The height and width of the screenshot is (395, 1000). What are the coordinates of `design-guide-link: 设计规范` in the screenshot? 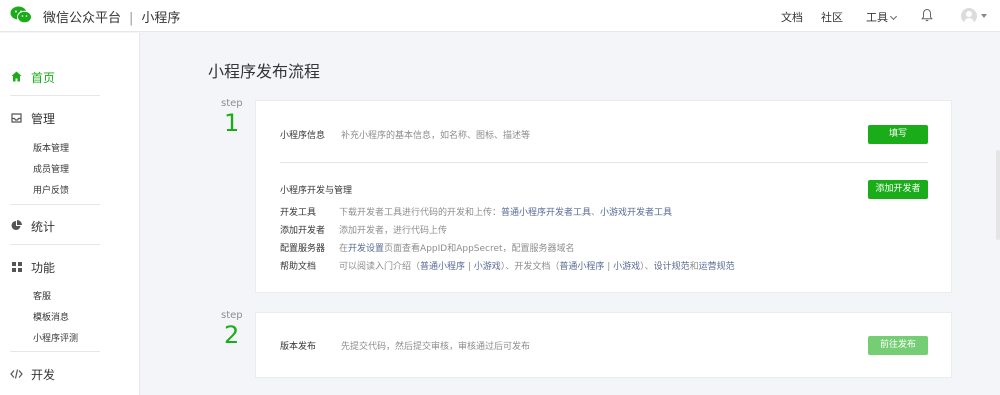 It's located at (672, 267).